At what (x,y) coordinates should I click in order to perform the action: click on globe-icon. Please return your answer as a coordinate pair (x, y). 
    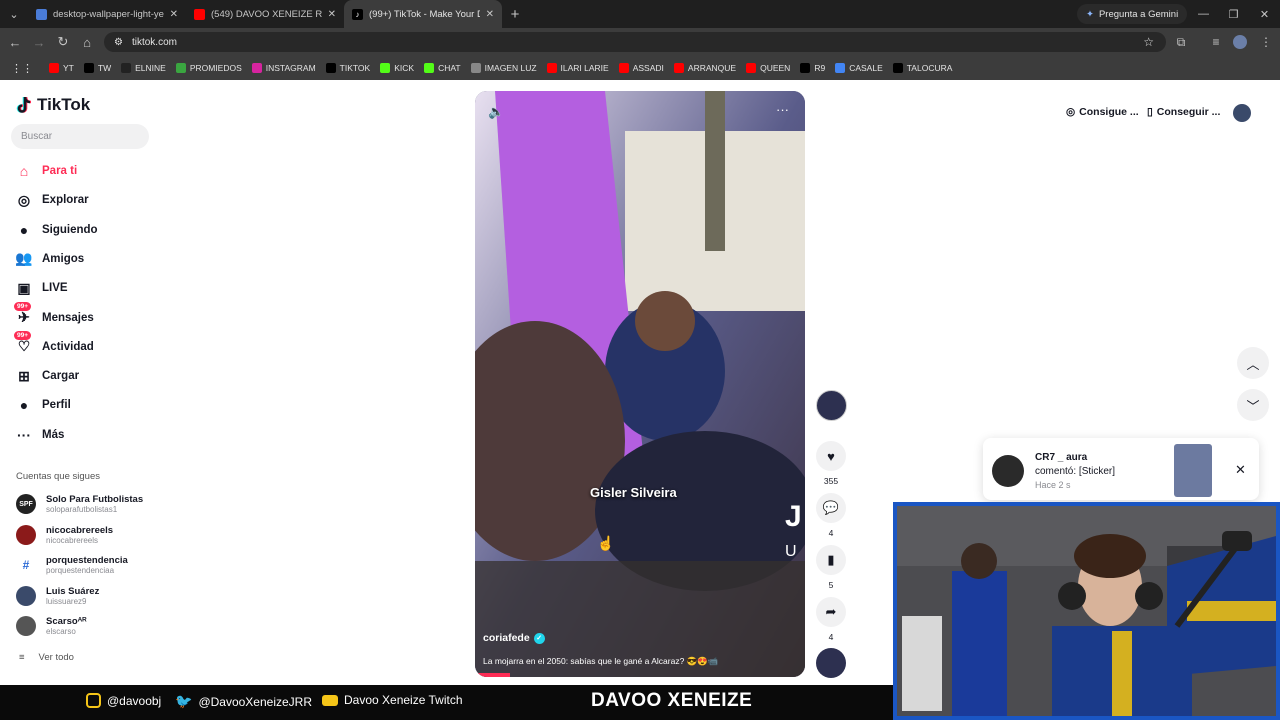
    Looking at the image, I should click on (475, 68).